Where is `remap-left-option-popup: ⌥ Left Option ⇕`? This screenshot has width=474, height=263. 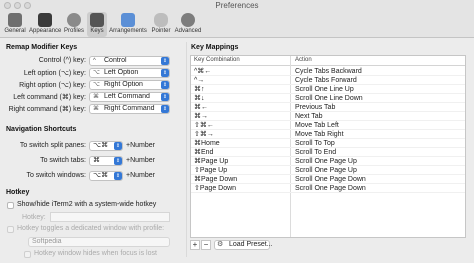 remap-left-option-popup: ⌥ Left Option ⇕ is located at coordinates (129, 73).